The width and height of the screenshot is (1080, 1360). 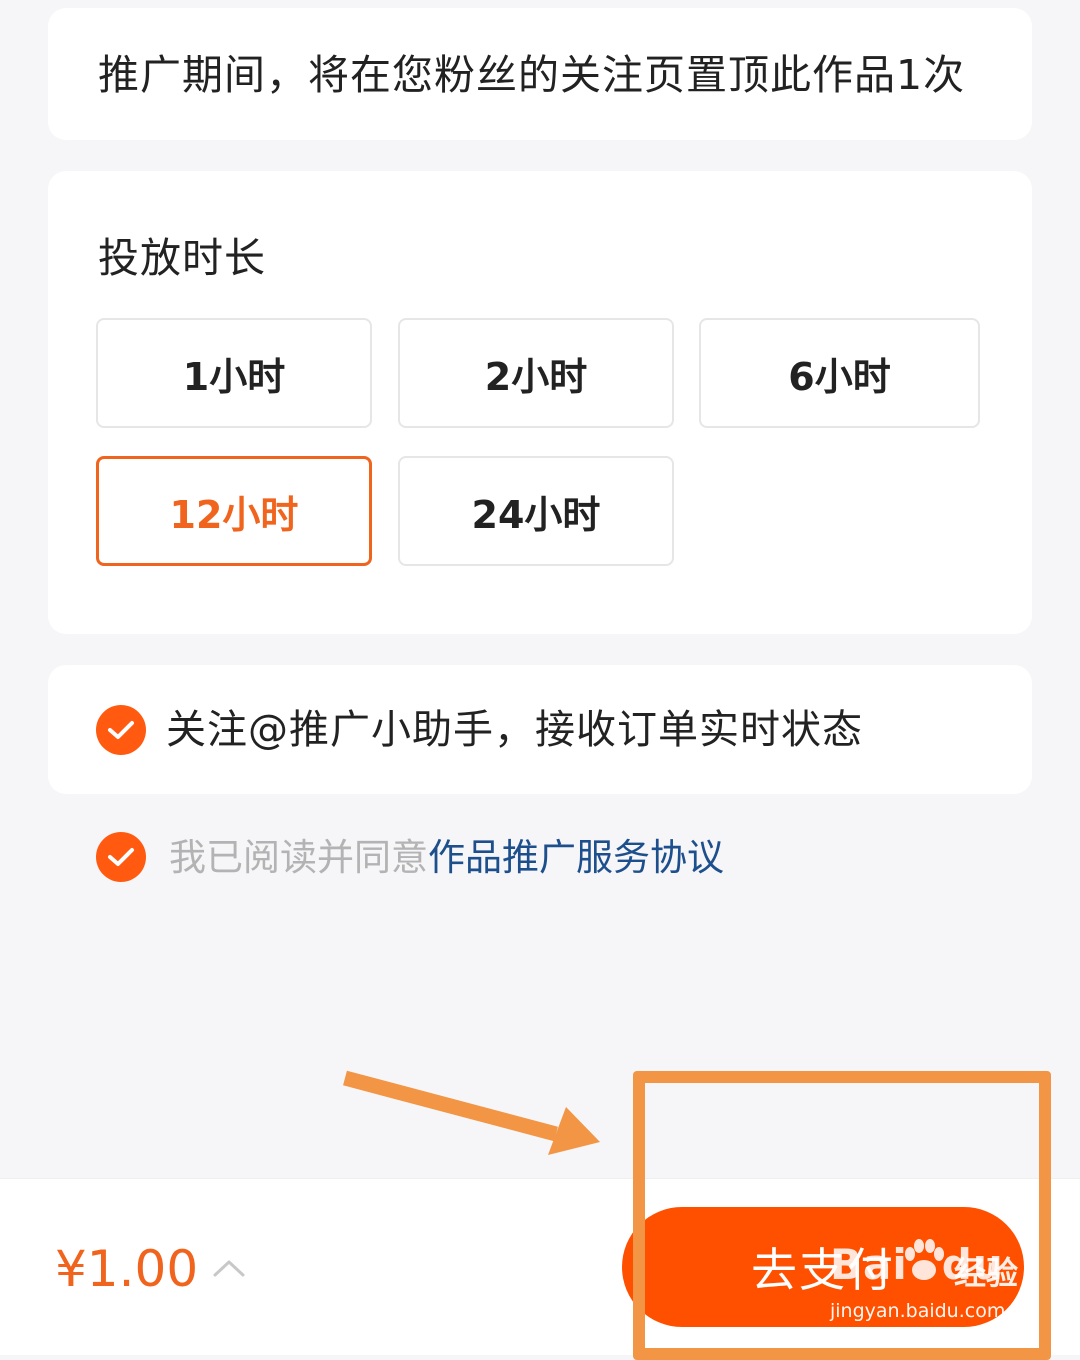 I want to click on promotion-notice-text: 推广期间，将在您粉丝的关注页置顶此作品1次, so click(x=532, y=75).